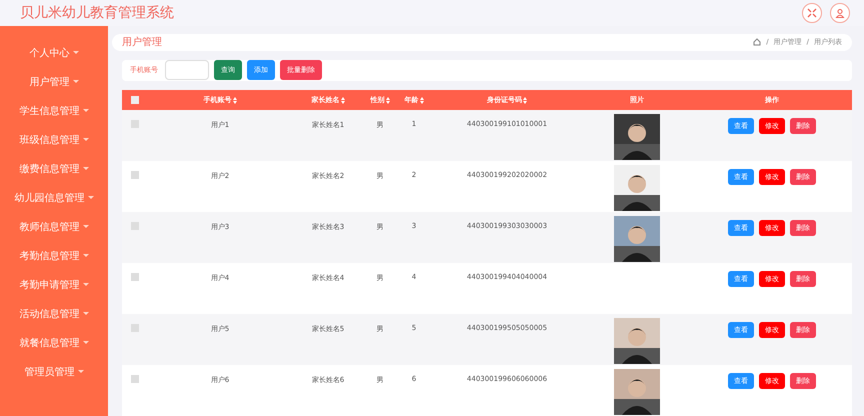 The image size is (864, 416). I want to click on user-icon, so click(840, 13).